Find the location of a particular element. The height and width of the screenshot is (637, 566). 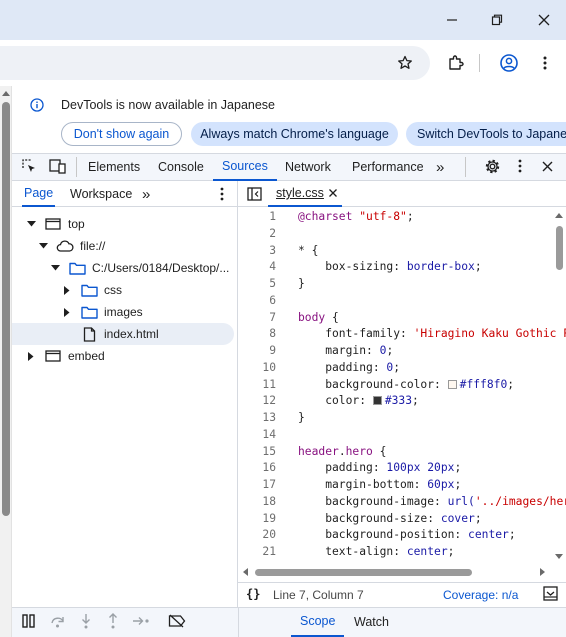

code-token: ; is located at coordinates (397, 367).